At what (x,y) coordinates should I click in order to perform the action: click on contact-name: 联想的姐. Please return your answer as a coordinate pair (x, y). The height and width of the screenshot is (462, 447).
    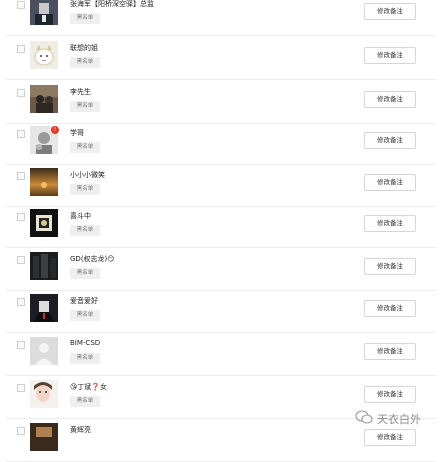
    Looking at the image, I should click on (84, 48).